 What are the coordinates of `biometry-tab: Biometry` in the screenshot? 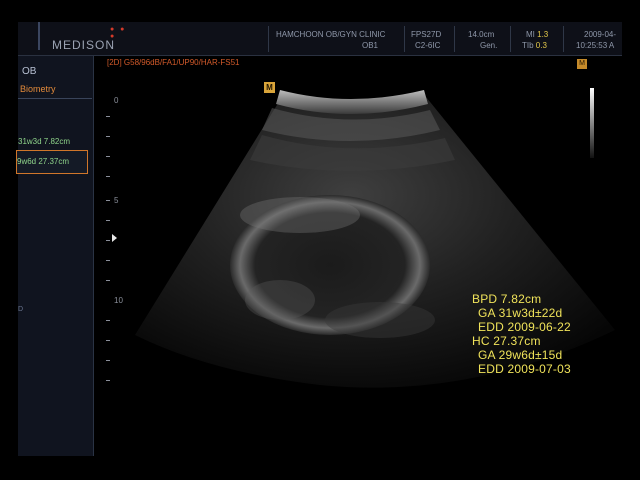 It's located at (38, 89).